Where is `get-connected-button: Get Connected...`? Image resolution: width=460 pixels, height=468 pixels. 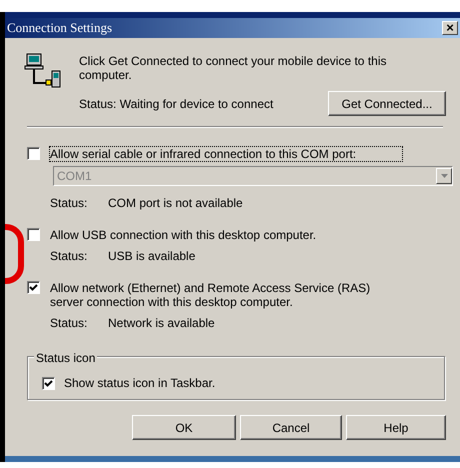
get-connected-button: Get Connected... is located at coordinates (387, 103).